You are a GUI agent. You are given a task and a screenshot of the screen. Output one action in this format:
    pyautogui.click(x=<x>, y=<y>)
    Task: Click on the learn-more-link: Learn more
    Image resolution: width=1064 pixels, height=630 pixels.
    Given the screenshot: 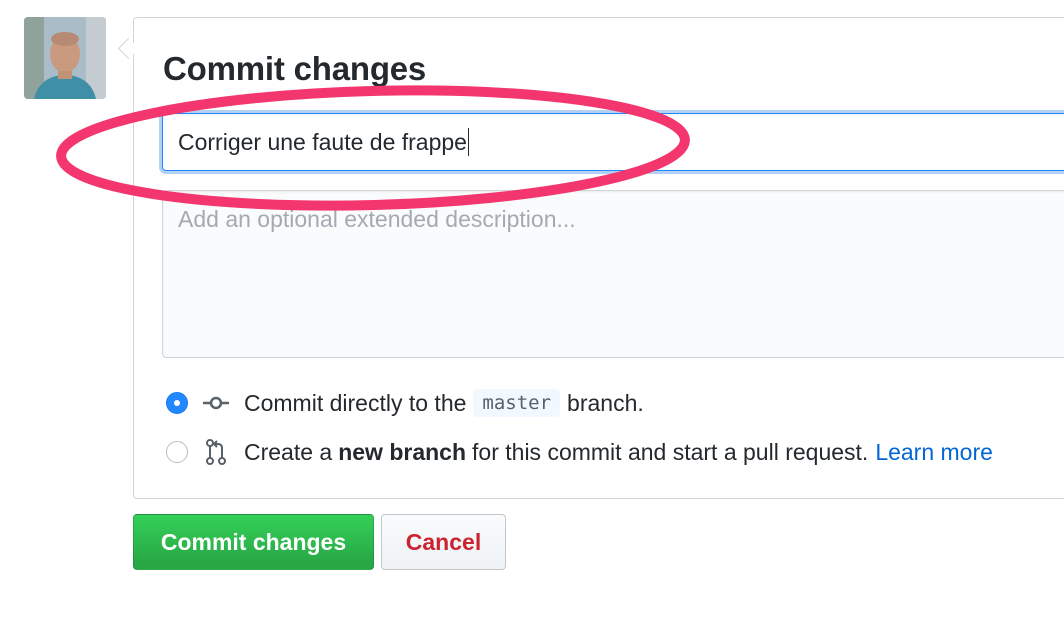 What is the action you would take?
    pyautogui.click(x=934, y=452)
    